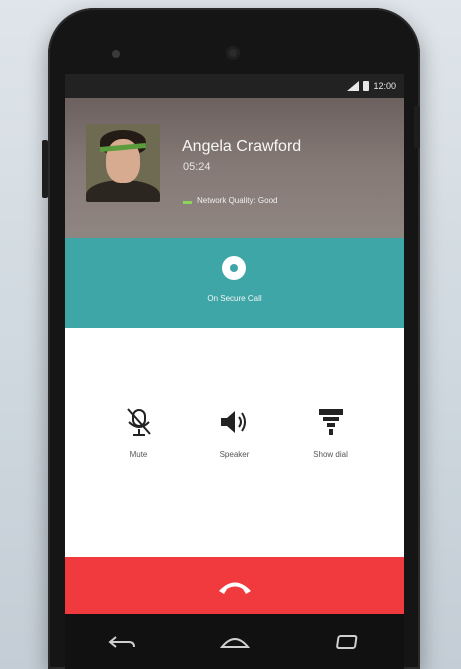 The width and height of the screenshot is (461, 669). I want to click on mic-off-icon, so click(138, 422).